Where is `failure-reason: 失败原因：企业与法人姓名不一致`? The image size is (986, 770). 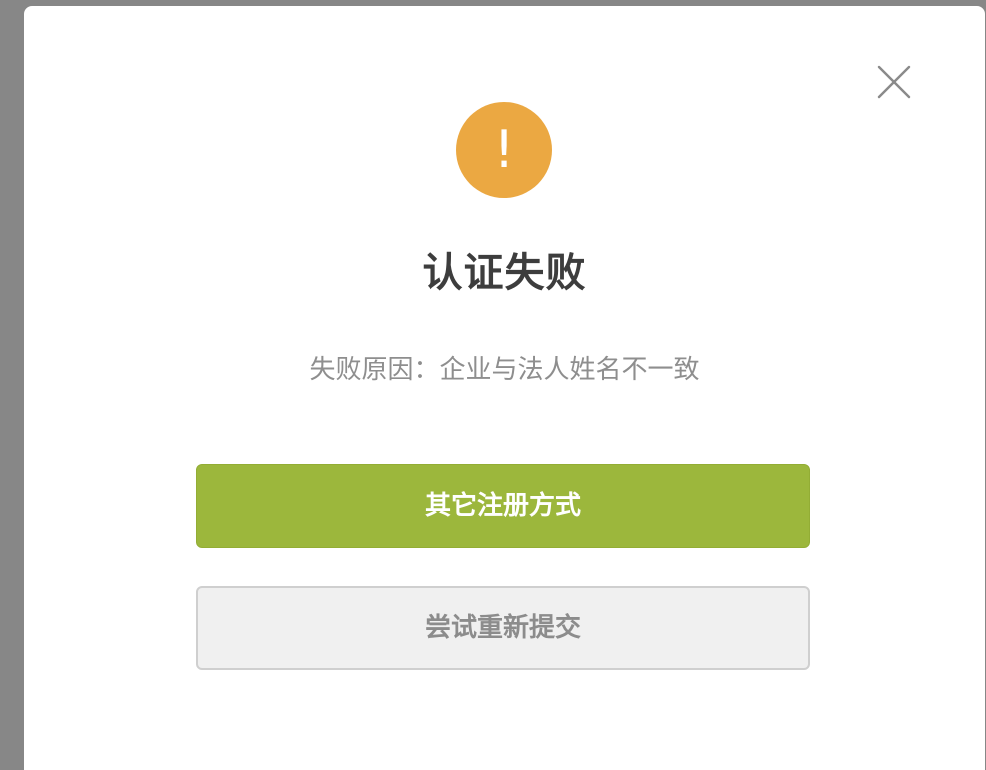
failure-reason: 失败原因：企业与法人姓名不一致 is located at coordinates (504, 370).